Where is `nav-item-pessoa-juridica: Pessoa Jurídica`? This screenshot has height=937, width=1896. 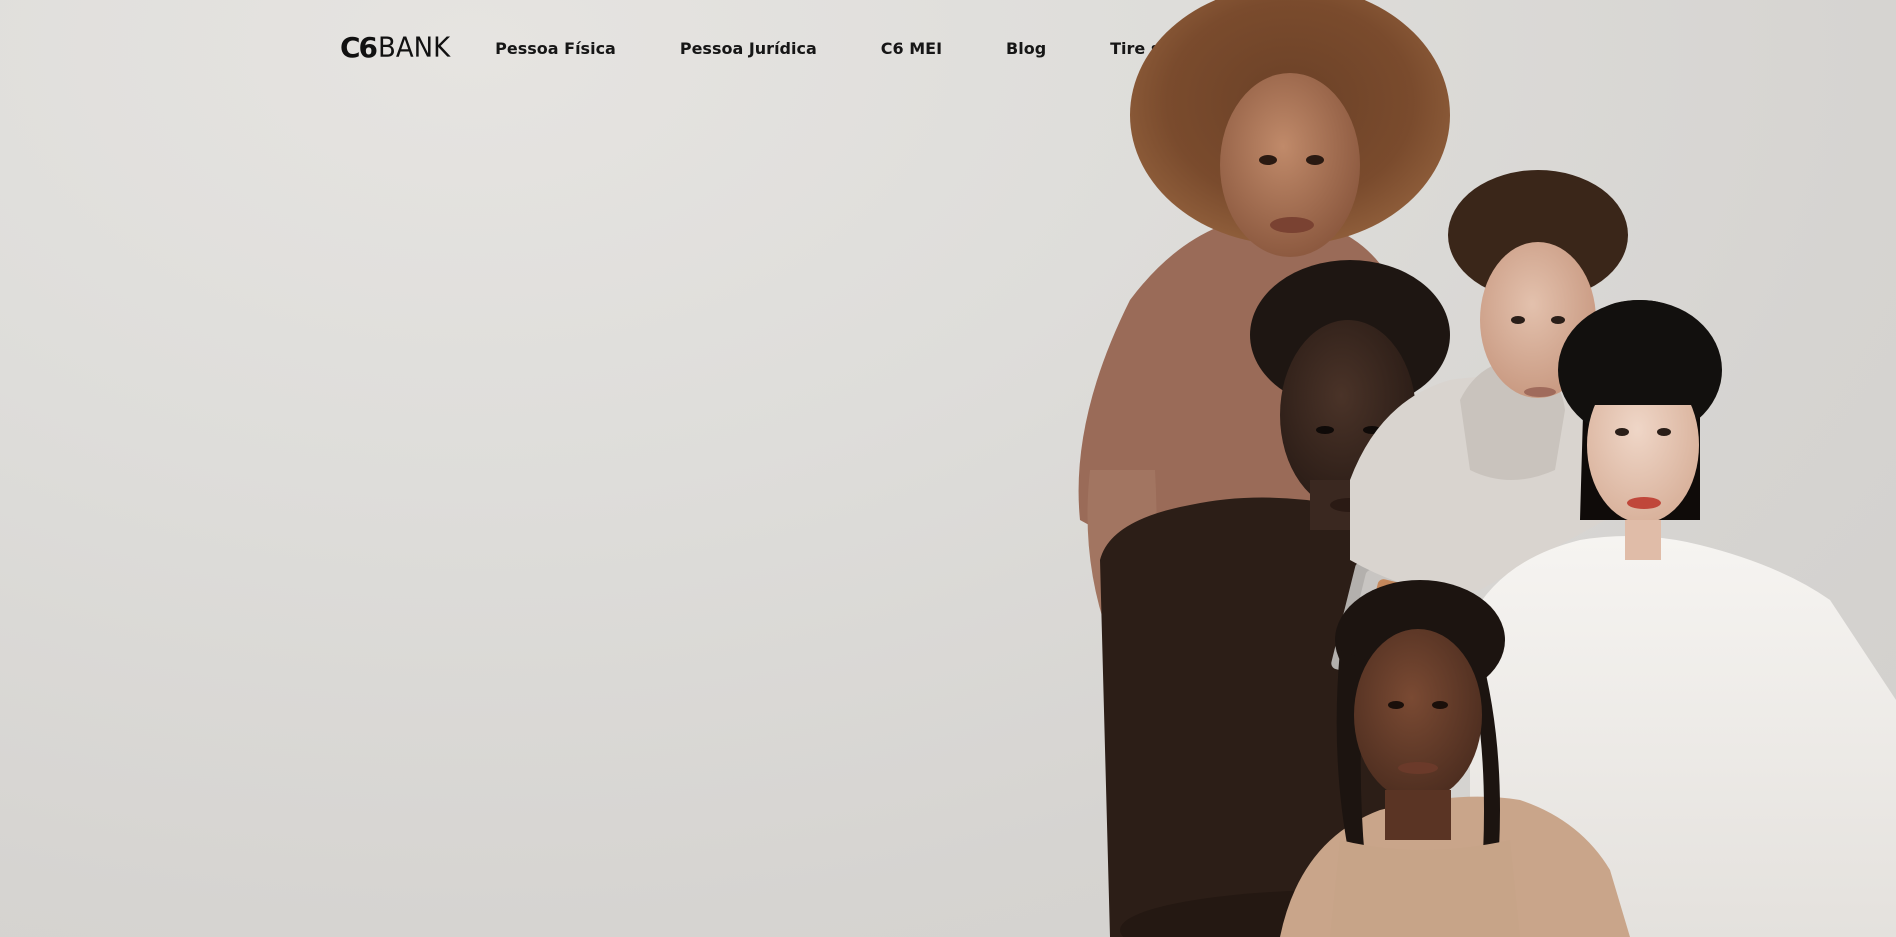
nav-item-pessoa-juridica: Pessoa Jurídica is located at coordinates (748, 48).